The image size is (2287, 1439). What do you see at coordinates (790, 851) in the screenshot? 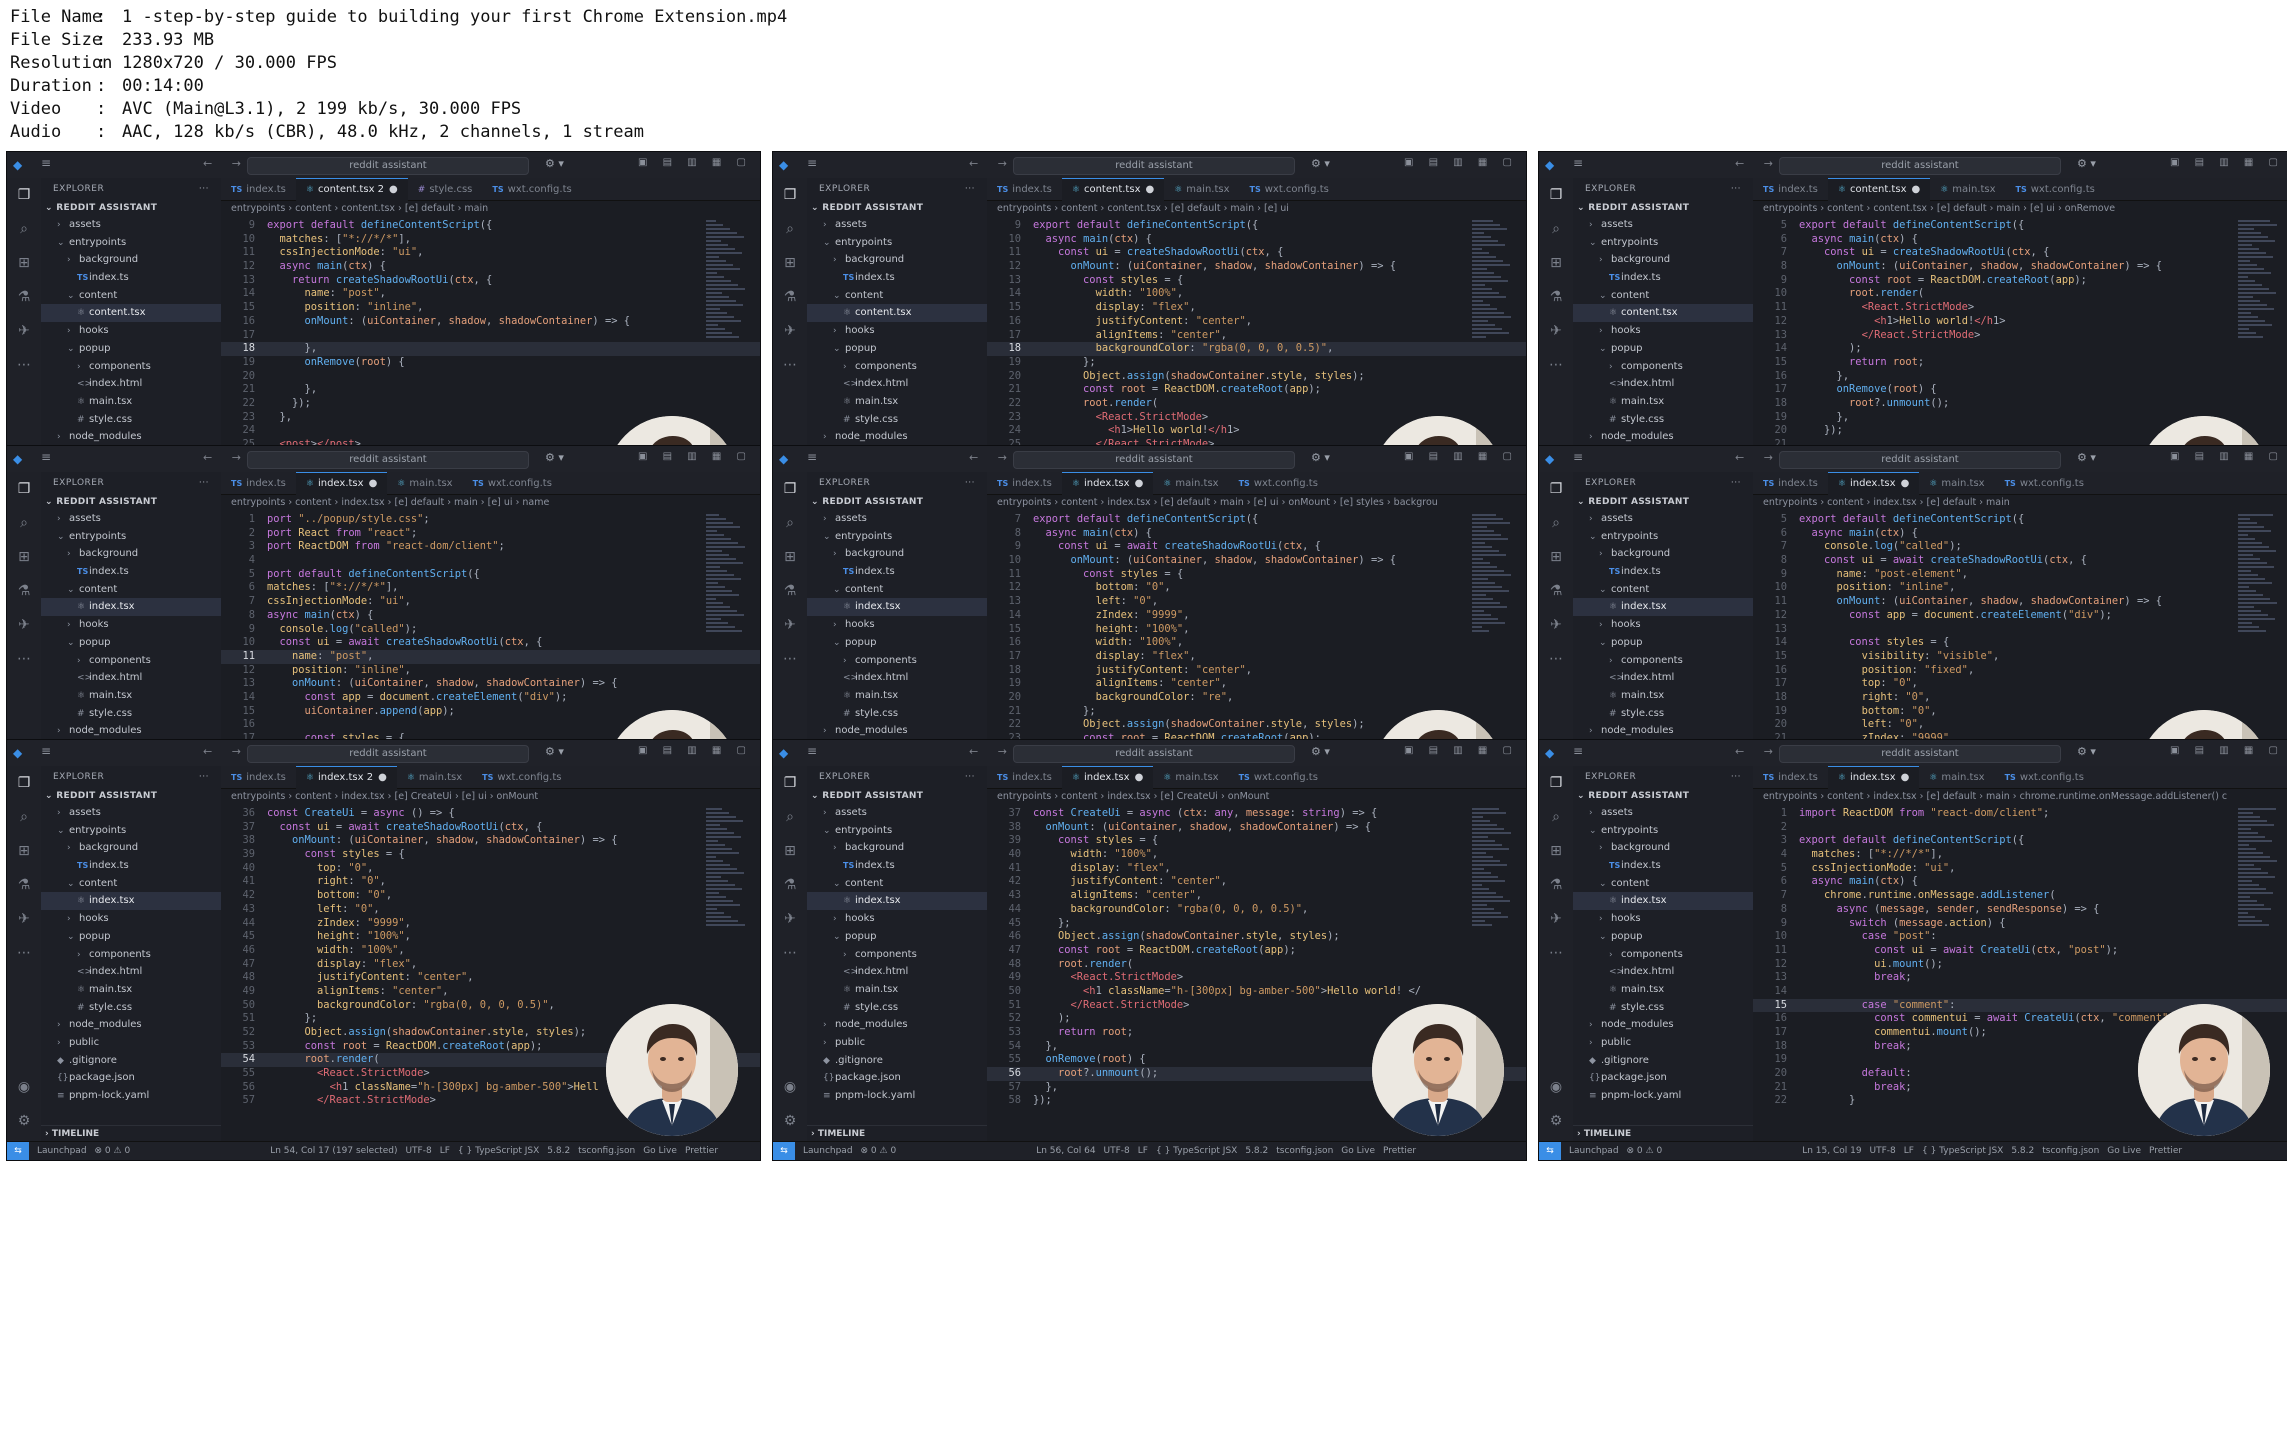
I see `extensions-icon: ⊞` at bounding box center [790, 851].